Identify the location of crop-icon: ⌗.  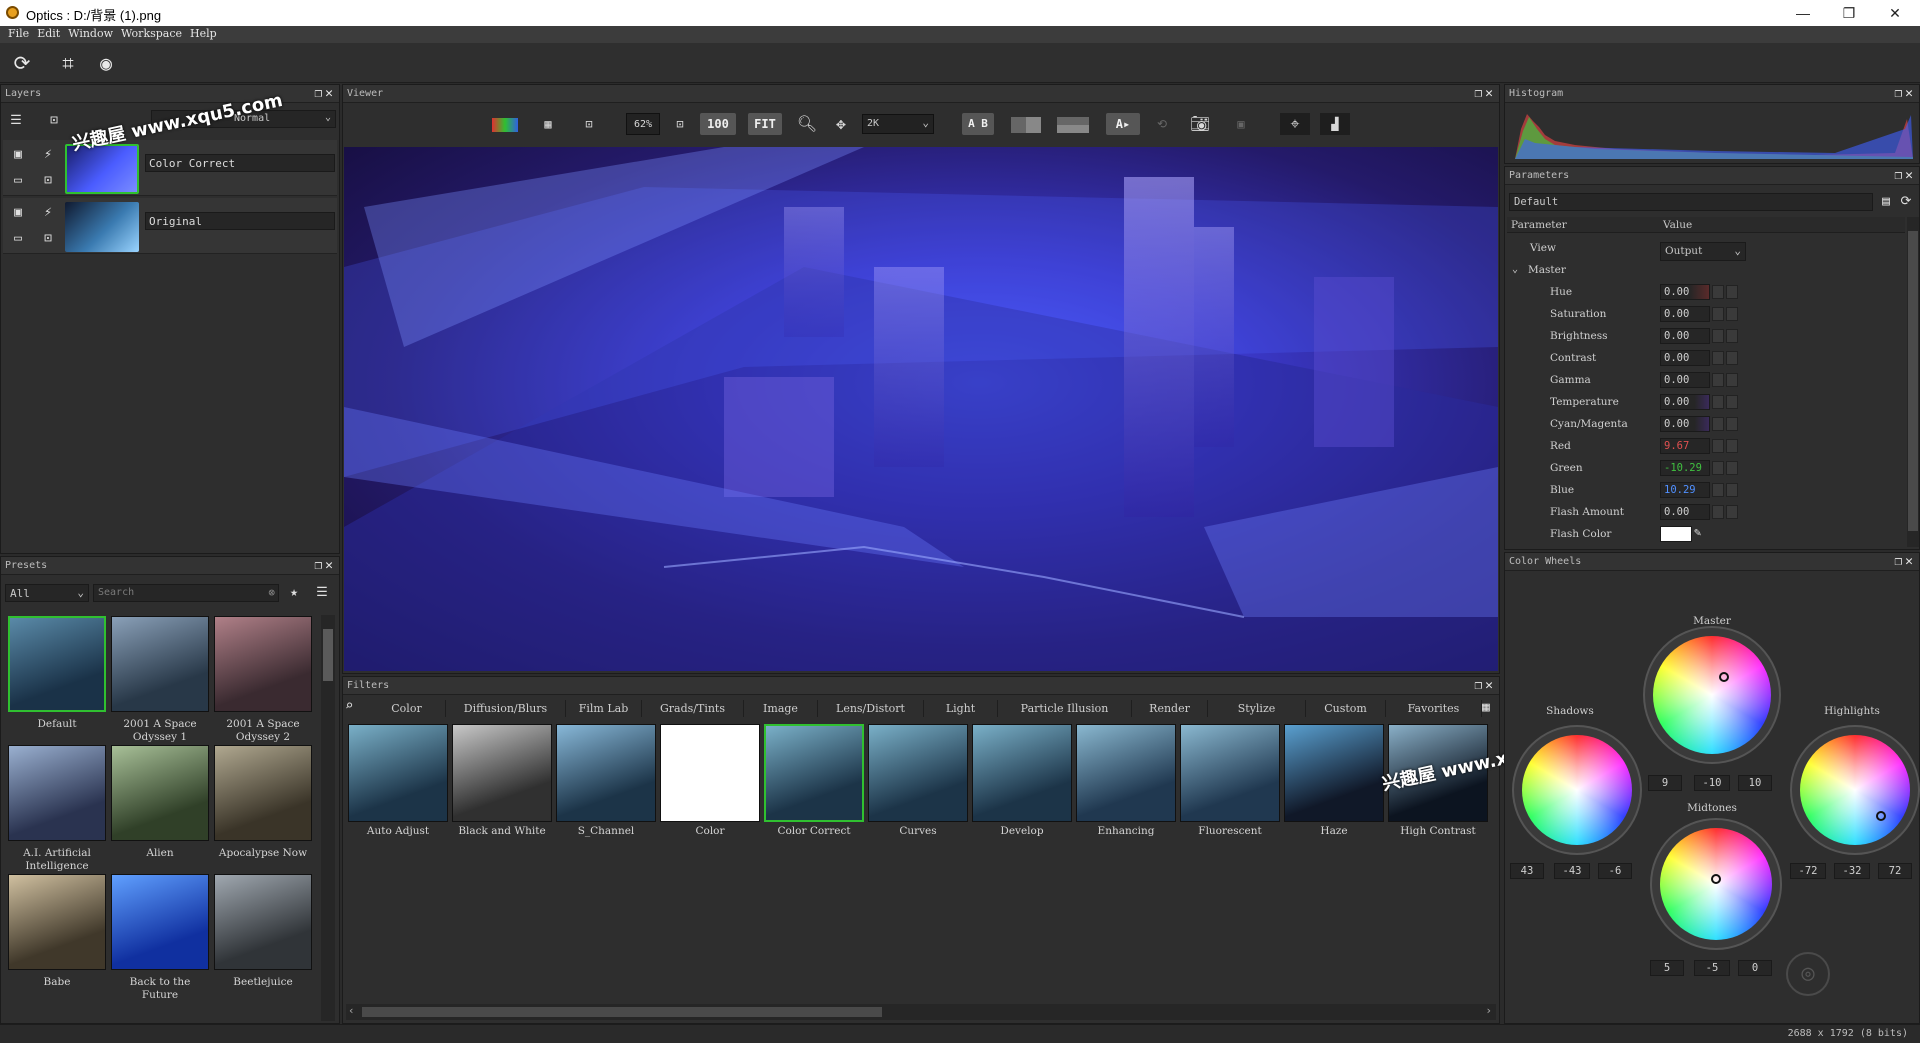
(68, 63).